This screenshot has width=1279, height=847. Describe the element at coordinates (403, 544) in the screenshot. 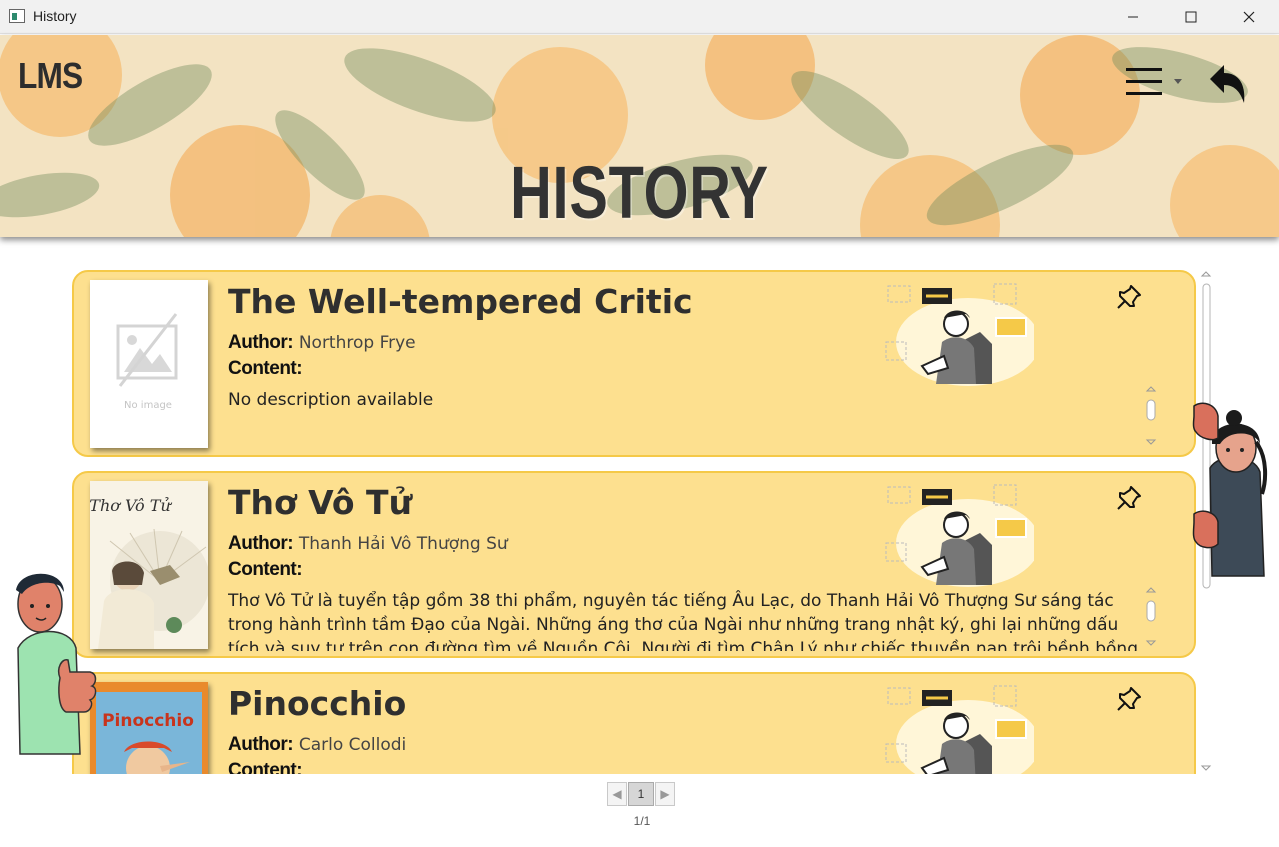

I see `author-value: Thanh Hải Vô Thượng Sư` at that location.